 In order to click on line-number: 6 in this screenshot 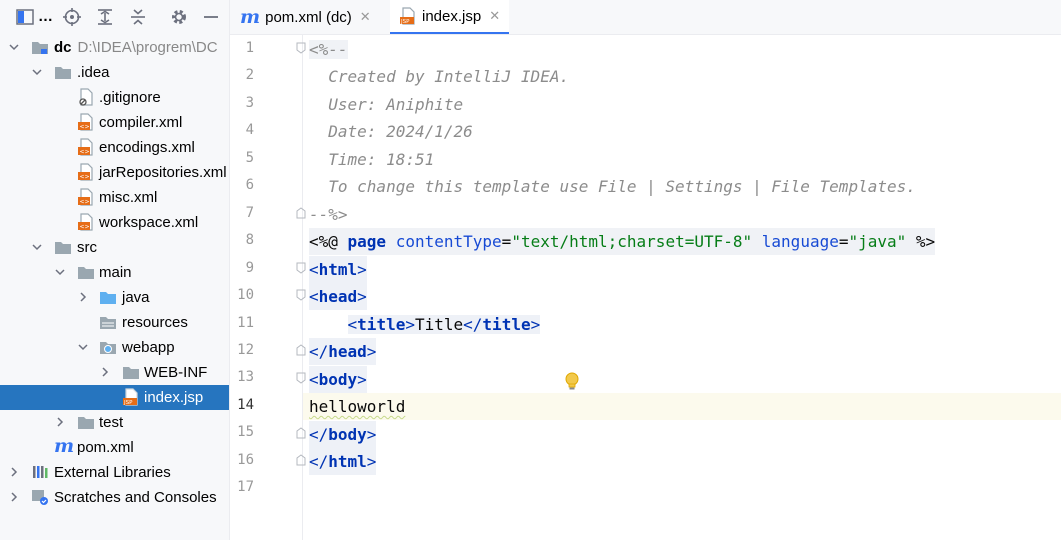, I will do `click(249, 185)`.